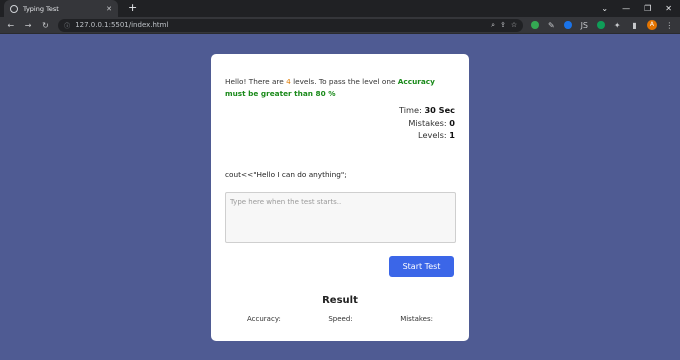 The image size is (680, 360). Describe the element at coordinates (617, 25) in the screenshot. I see `extensions-puzzle-icon: ✦` at that location.